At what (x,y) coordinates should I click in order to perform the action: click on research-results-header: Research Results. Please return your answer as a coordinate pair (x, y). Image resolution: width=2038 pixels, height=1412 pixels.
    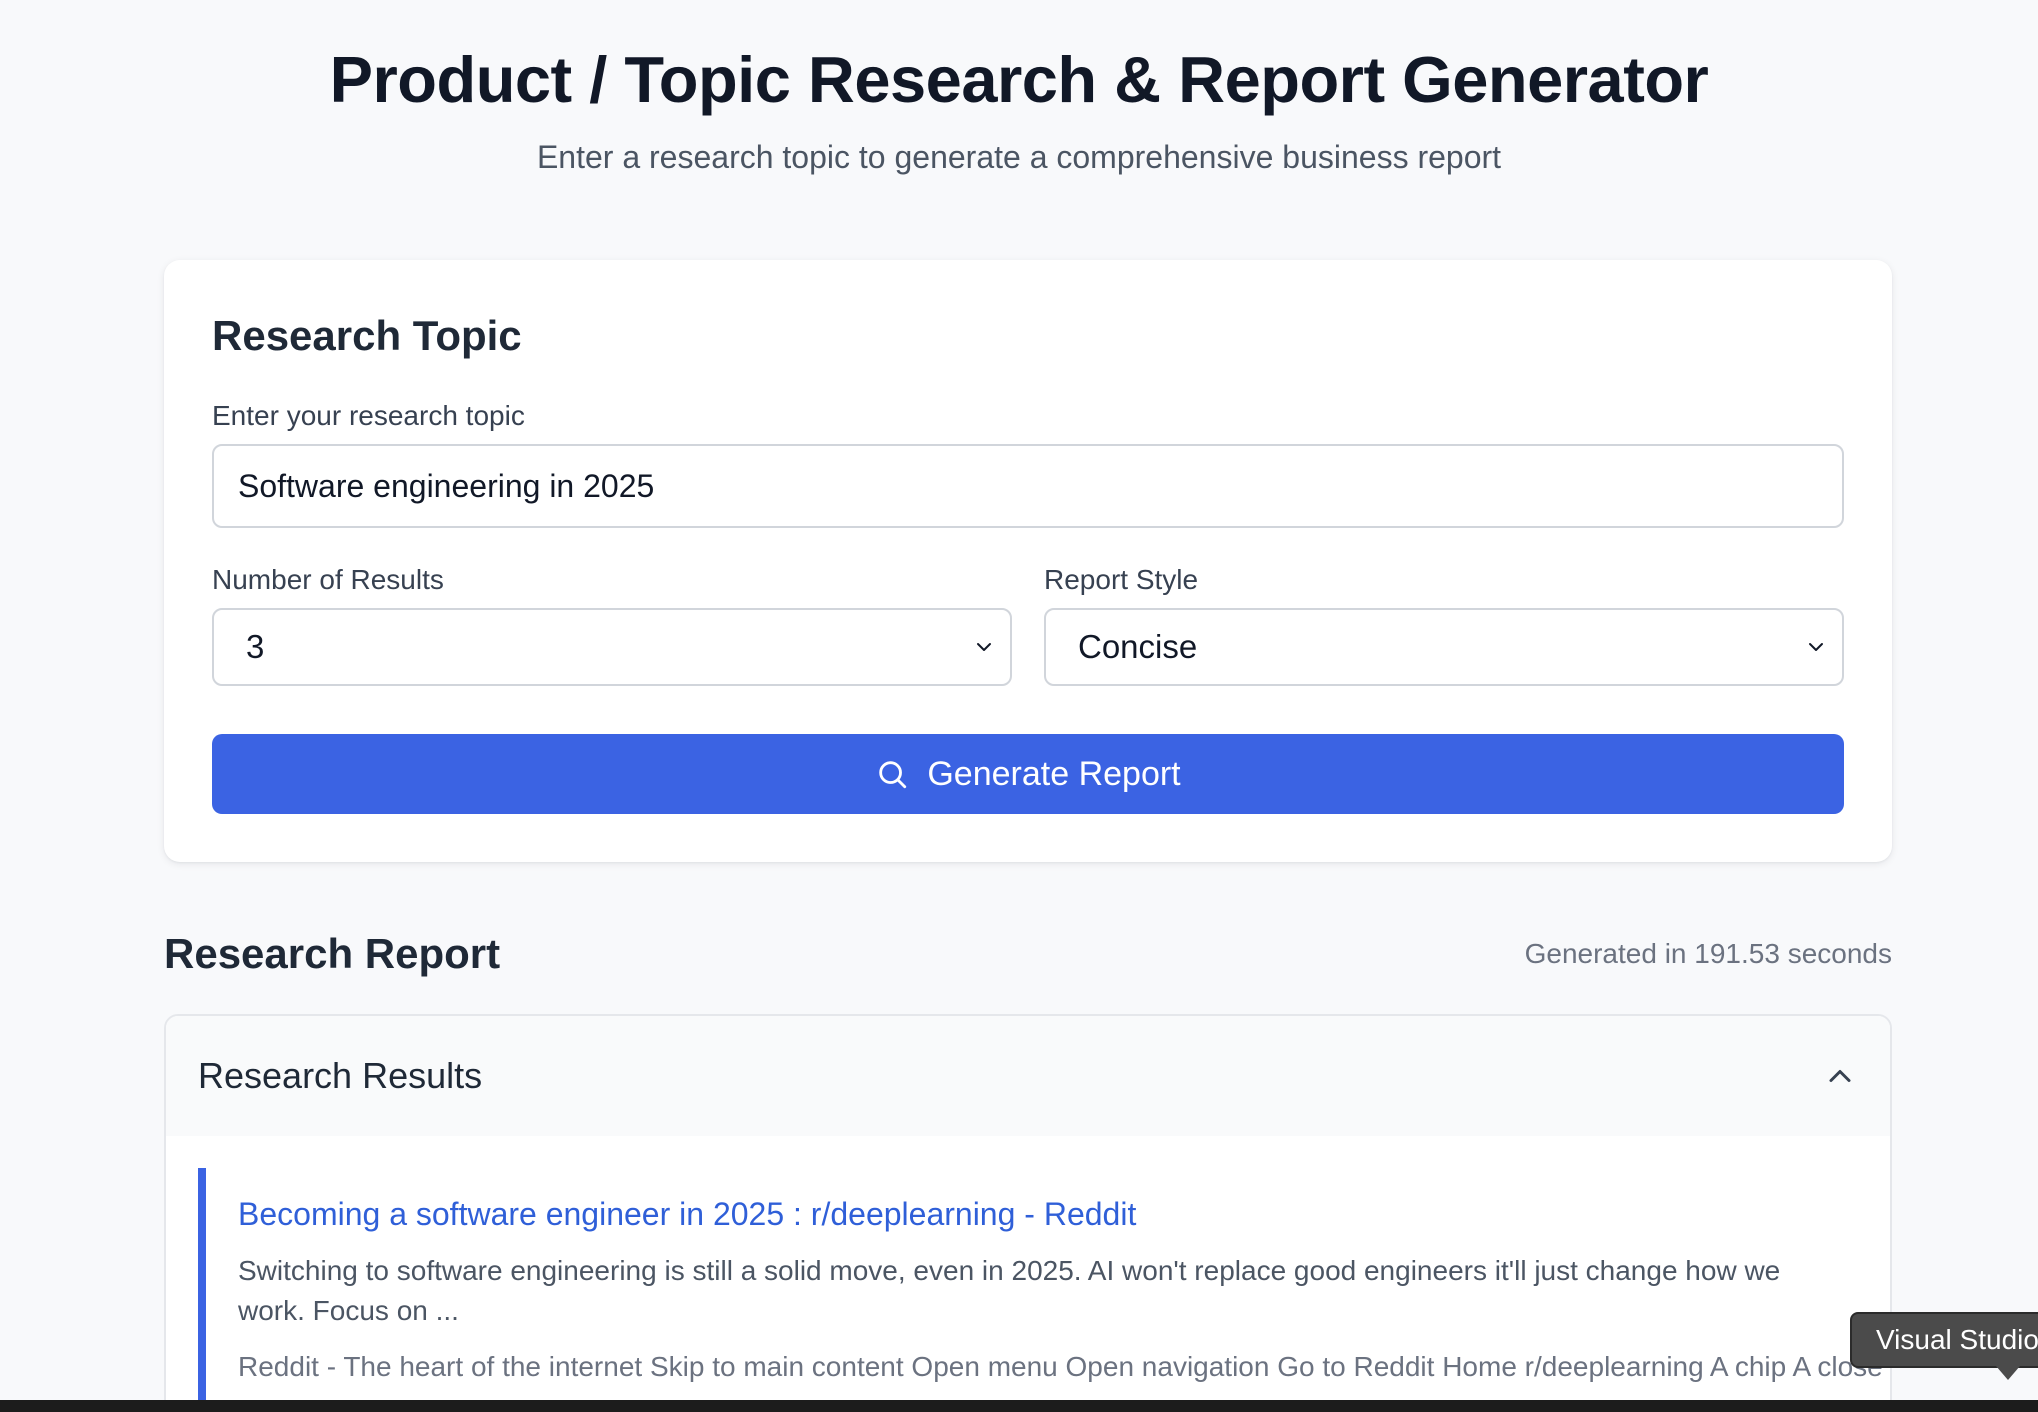
    Looking at the image, I should click on (1028, 1076).